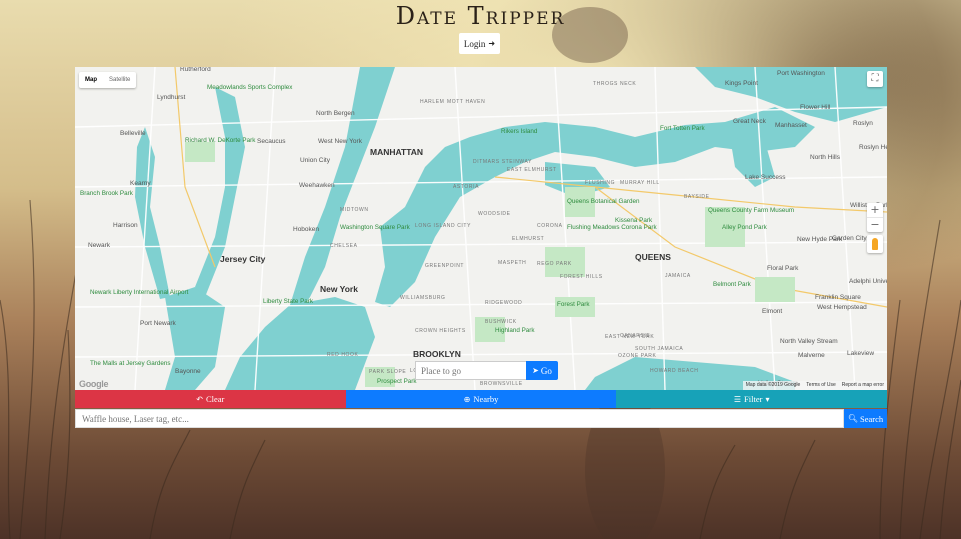  What do you see at coordinates (546, 370) in the screenshot?
I see `go-label: Go` at bounding box center [546, 370].